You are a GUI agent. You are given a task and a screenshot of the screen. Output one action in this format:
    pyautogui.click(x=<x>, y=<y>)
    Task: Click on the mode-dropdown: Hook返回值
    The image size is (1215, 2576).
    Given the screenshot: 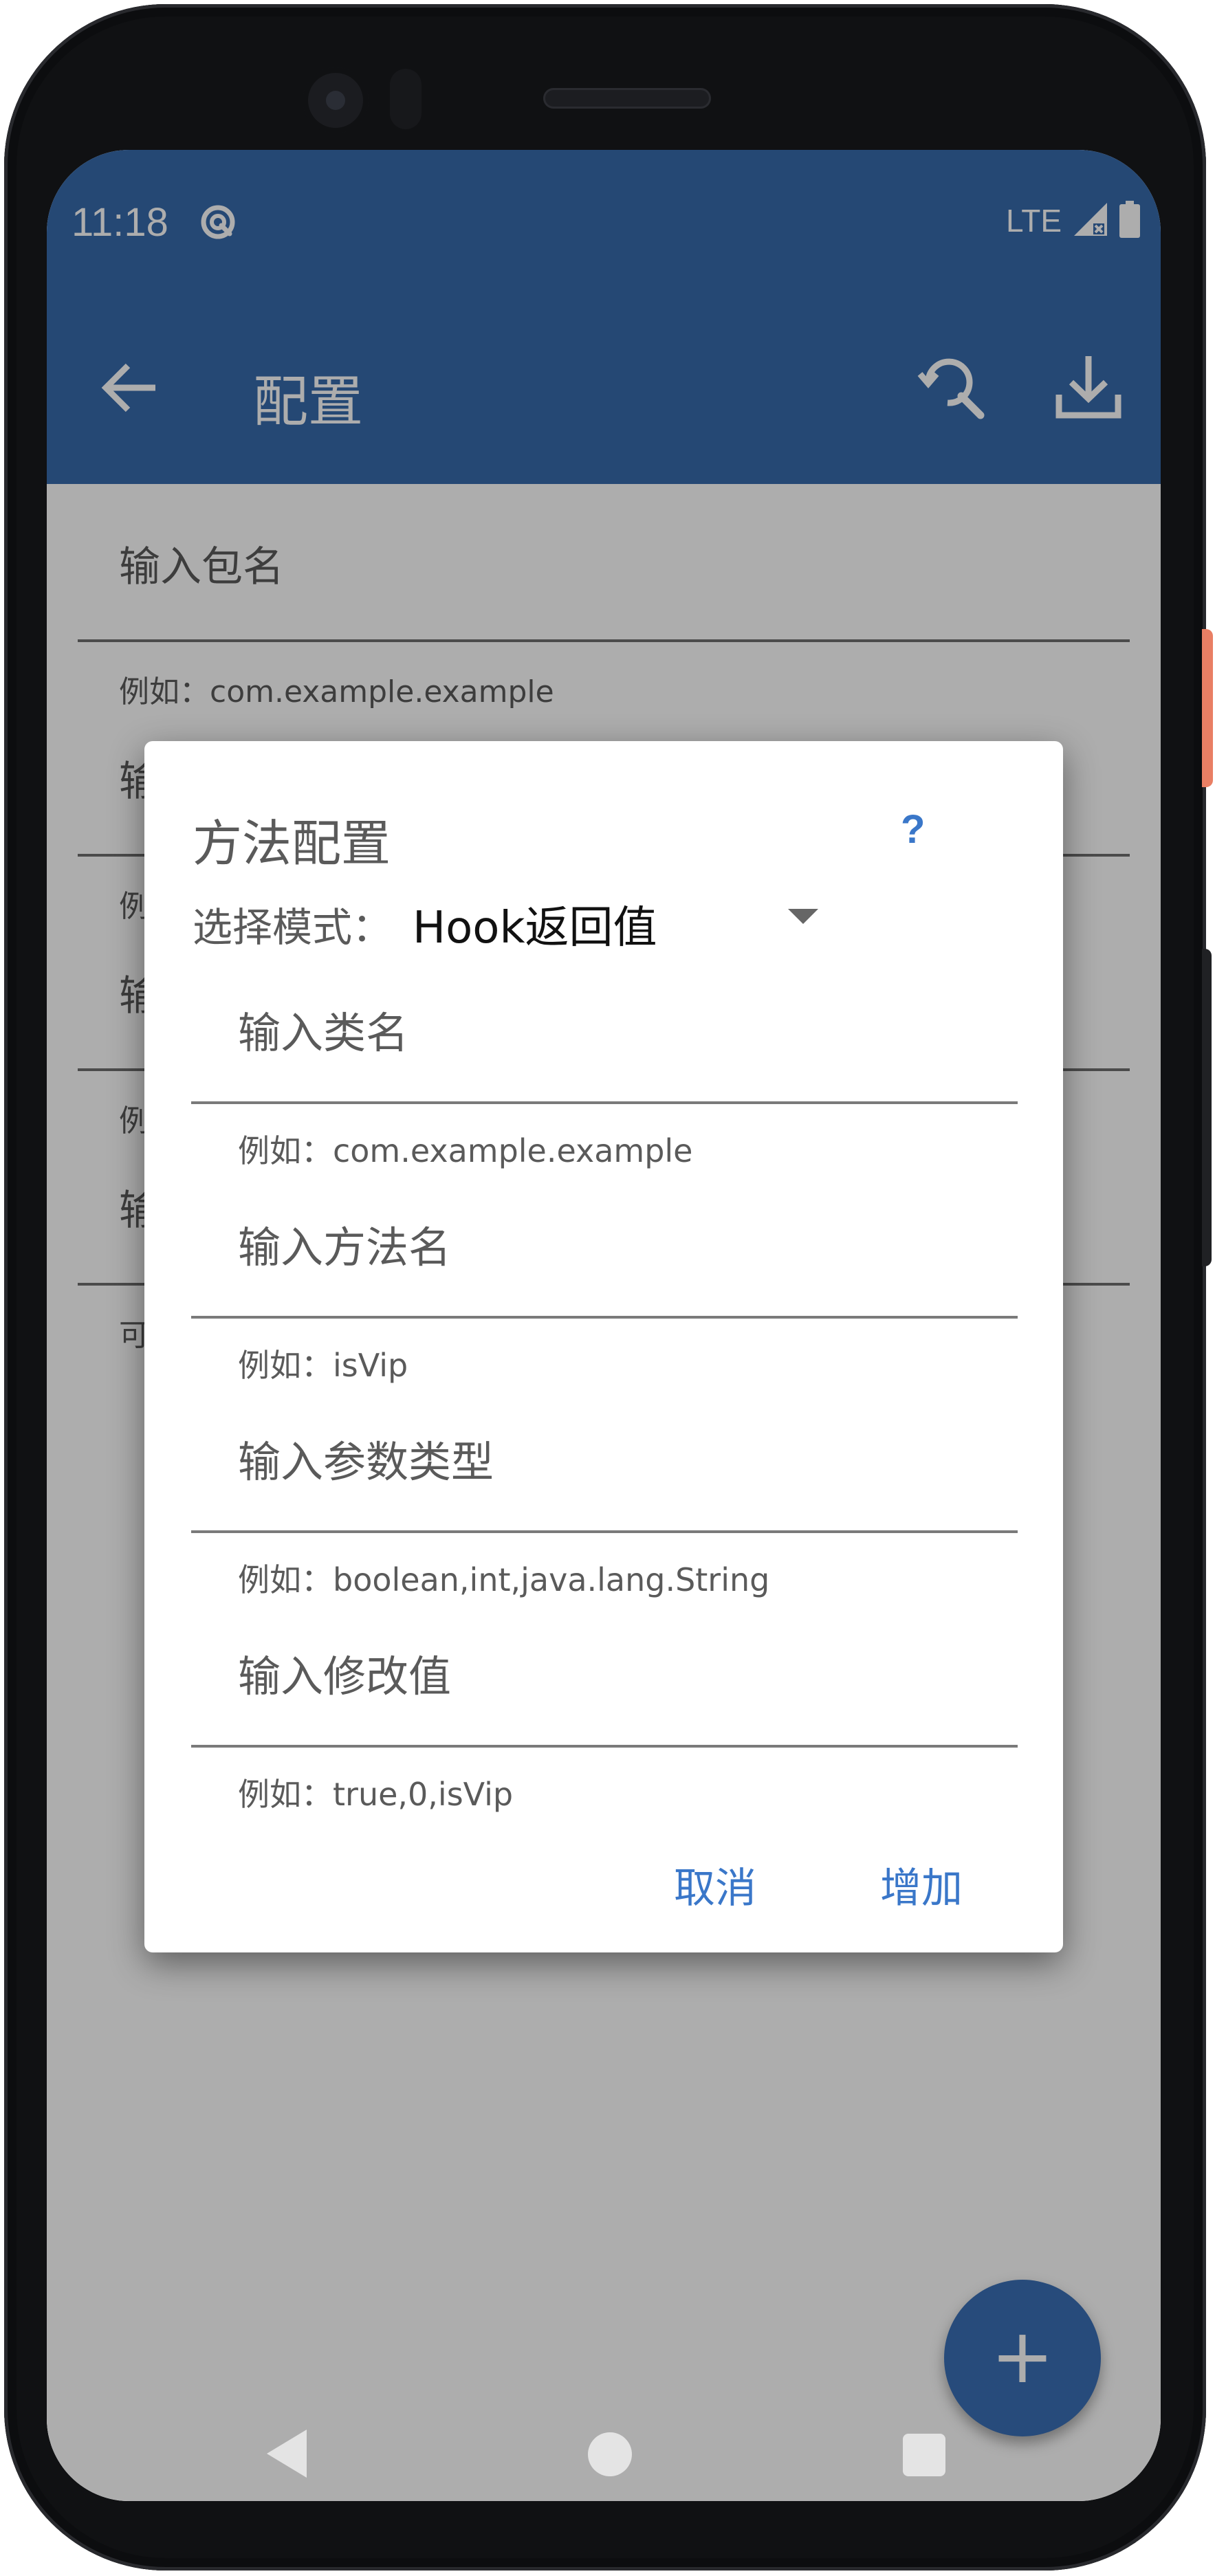 What is the action you would take?
    pyautogui.click(x=623, y=921)
    